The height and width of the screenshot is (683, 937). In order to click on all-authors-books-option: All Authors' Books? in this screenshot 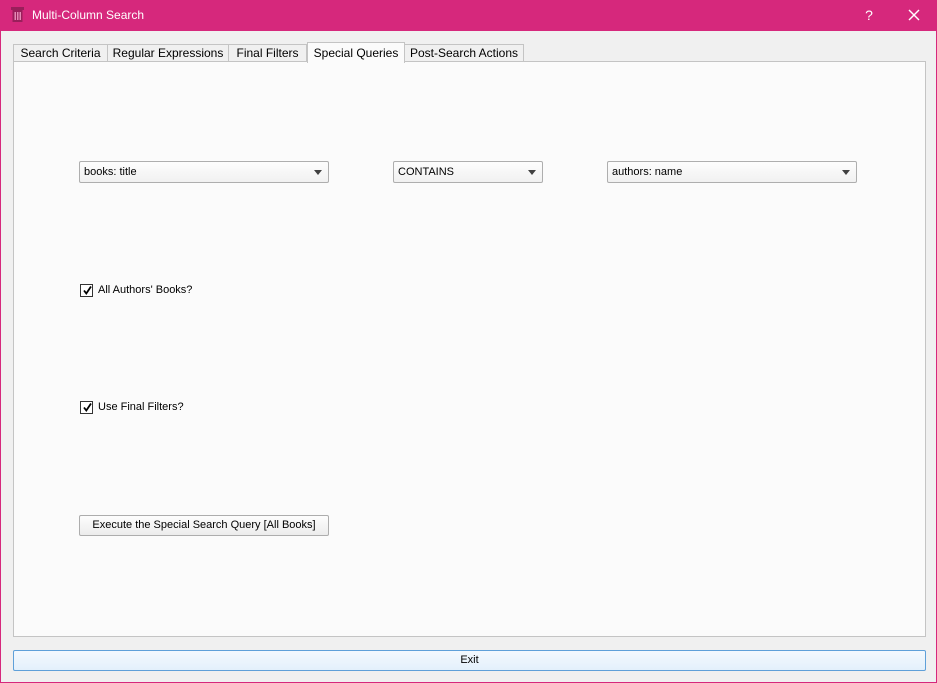, I will do `click(150, 292)`.